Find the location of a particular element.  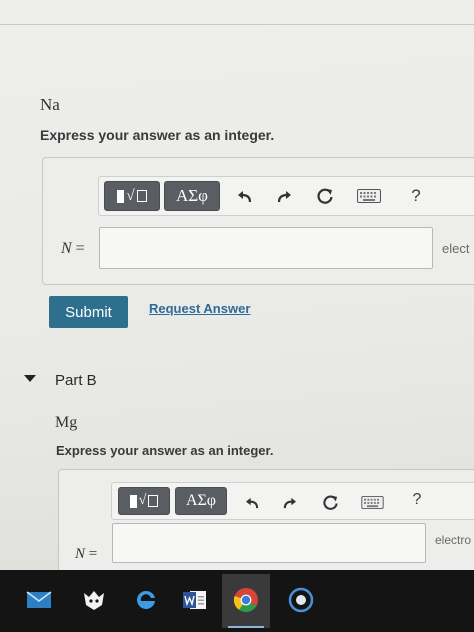

part-a-unit-label: elect is located at coordinates (456, 248).